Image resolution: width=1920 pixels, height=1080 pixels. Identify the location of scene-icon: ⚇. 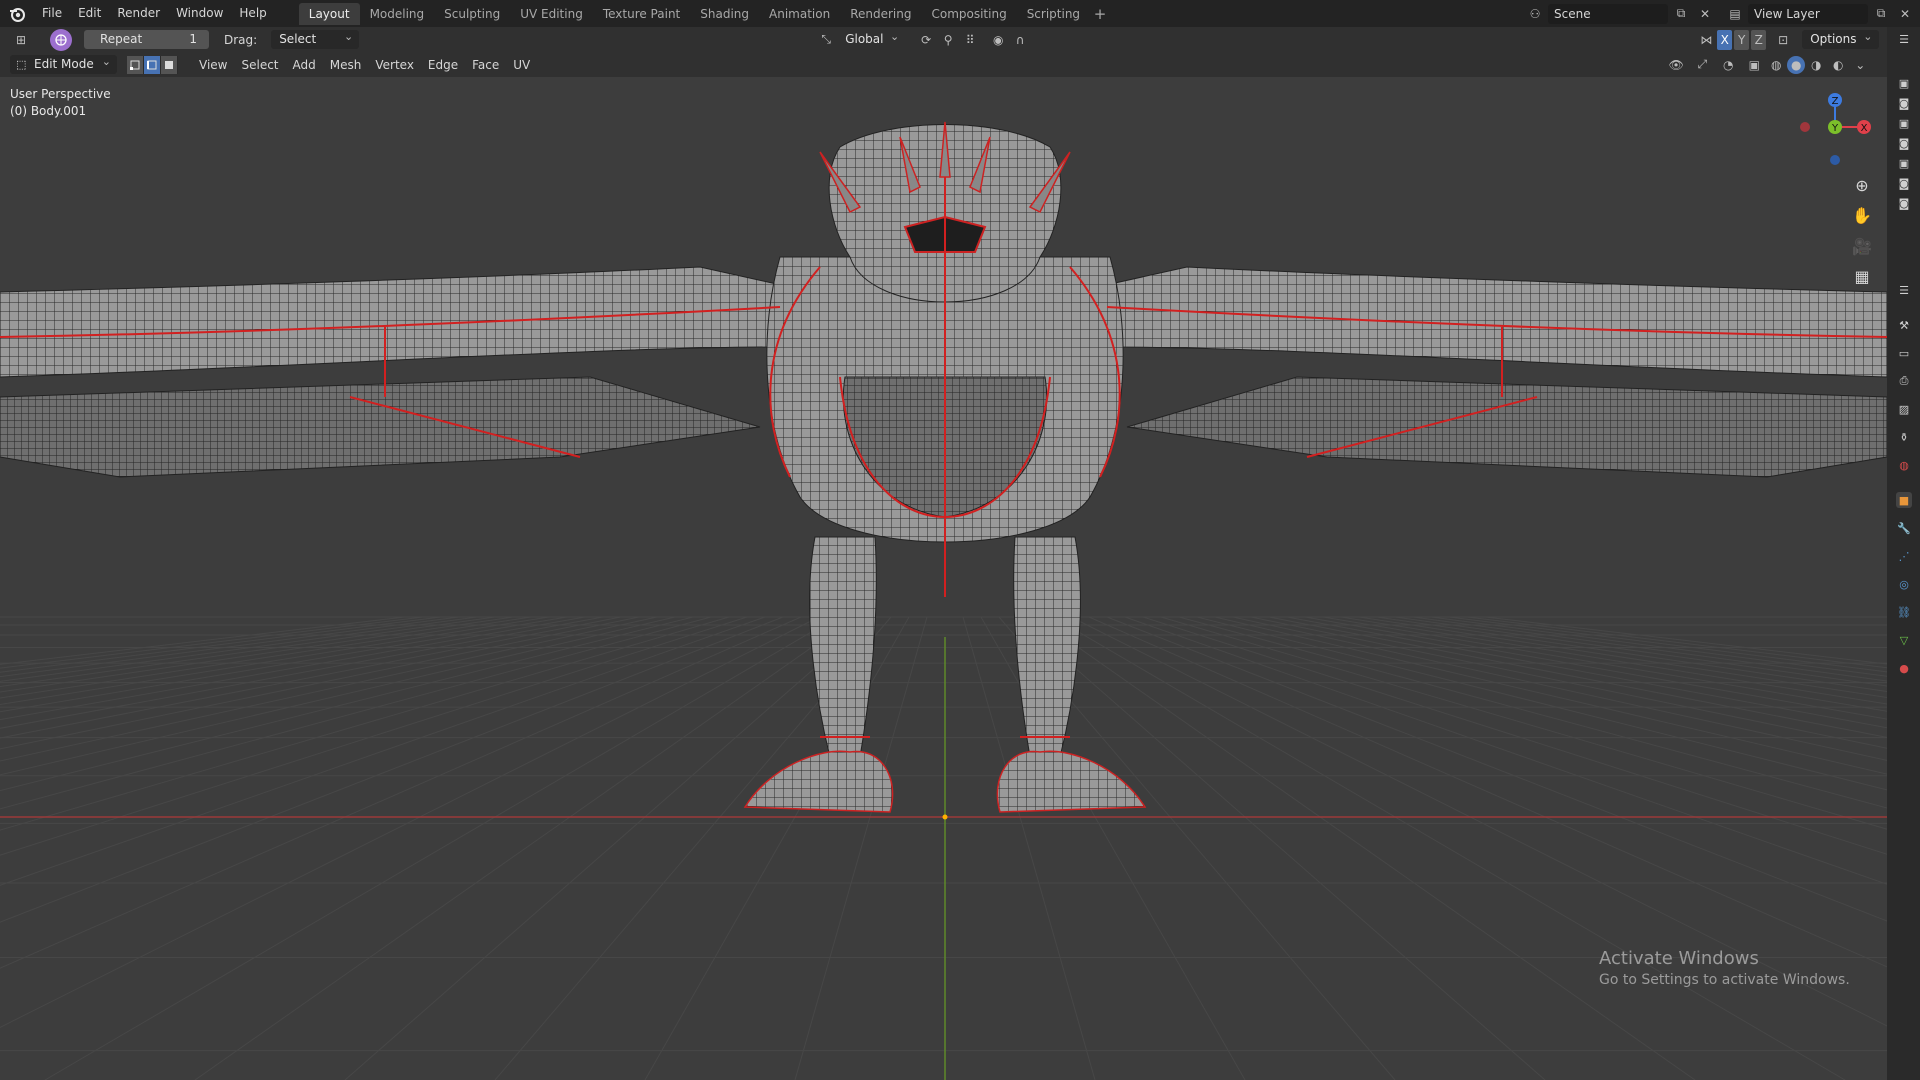
(1535, 14).